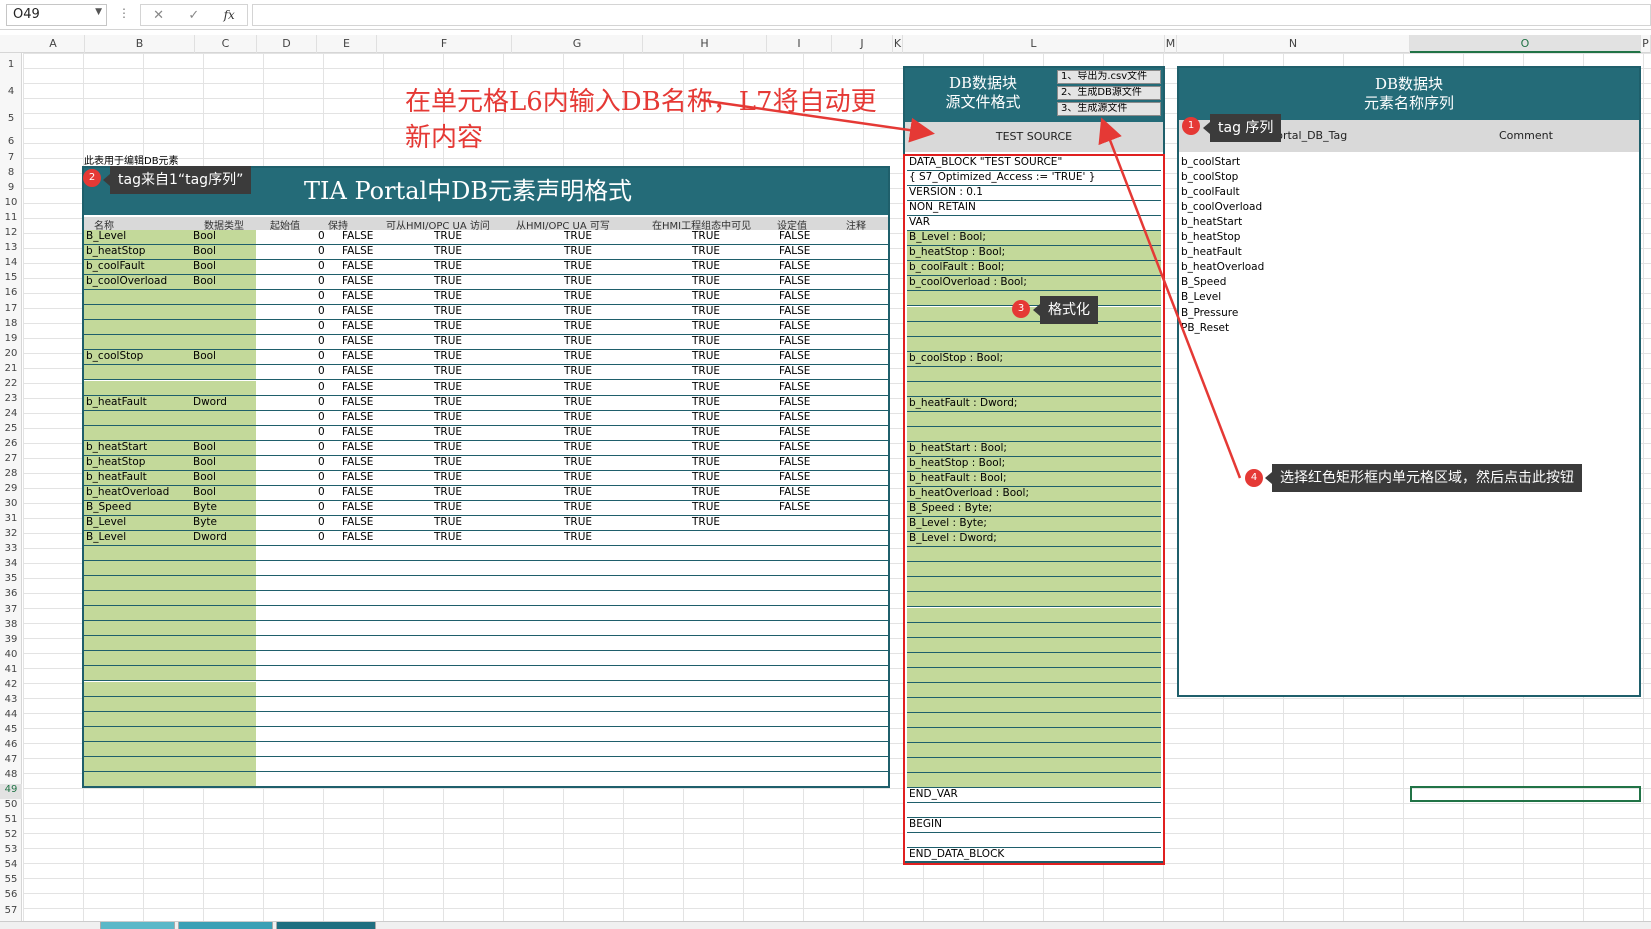 The width and height of the screenshot is (1651, 929). Describe the element at coordinates (705, 44) in the screenshot. I see `column-header-H: H` at that location.